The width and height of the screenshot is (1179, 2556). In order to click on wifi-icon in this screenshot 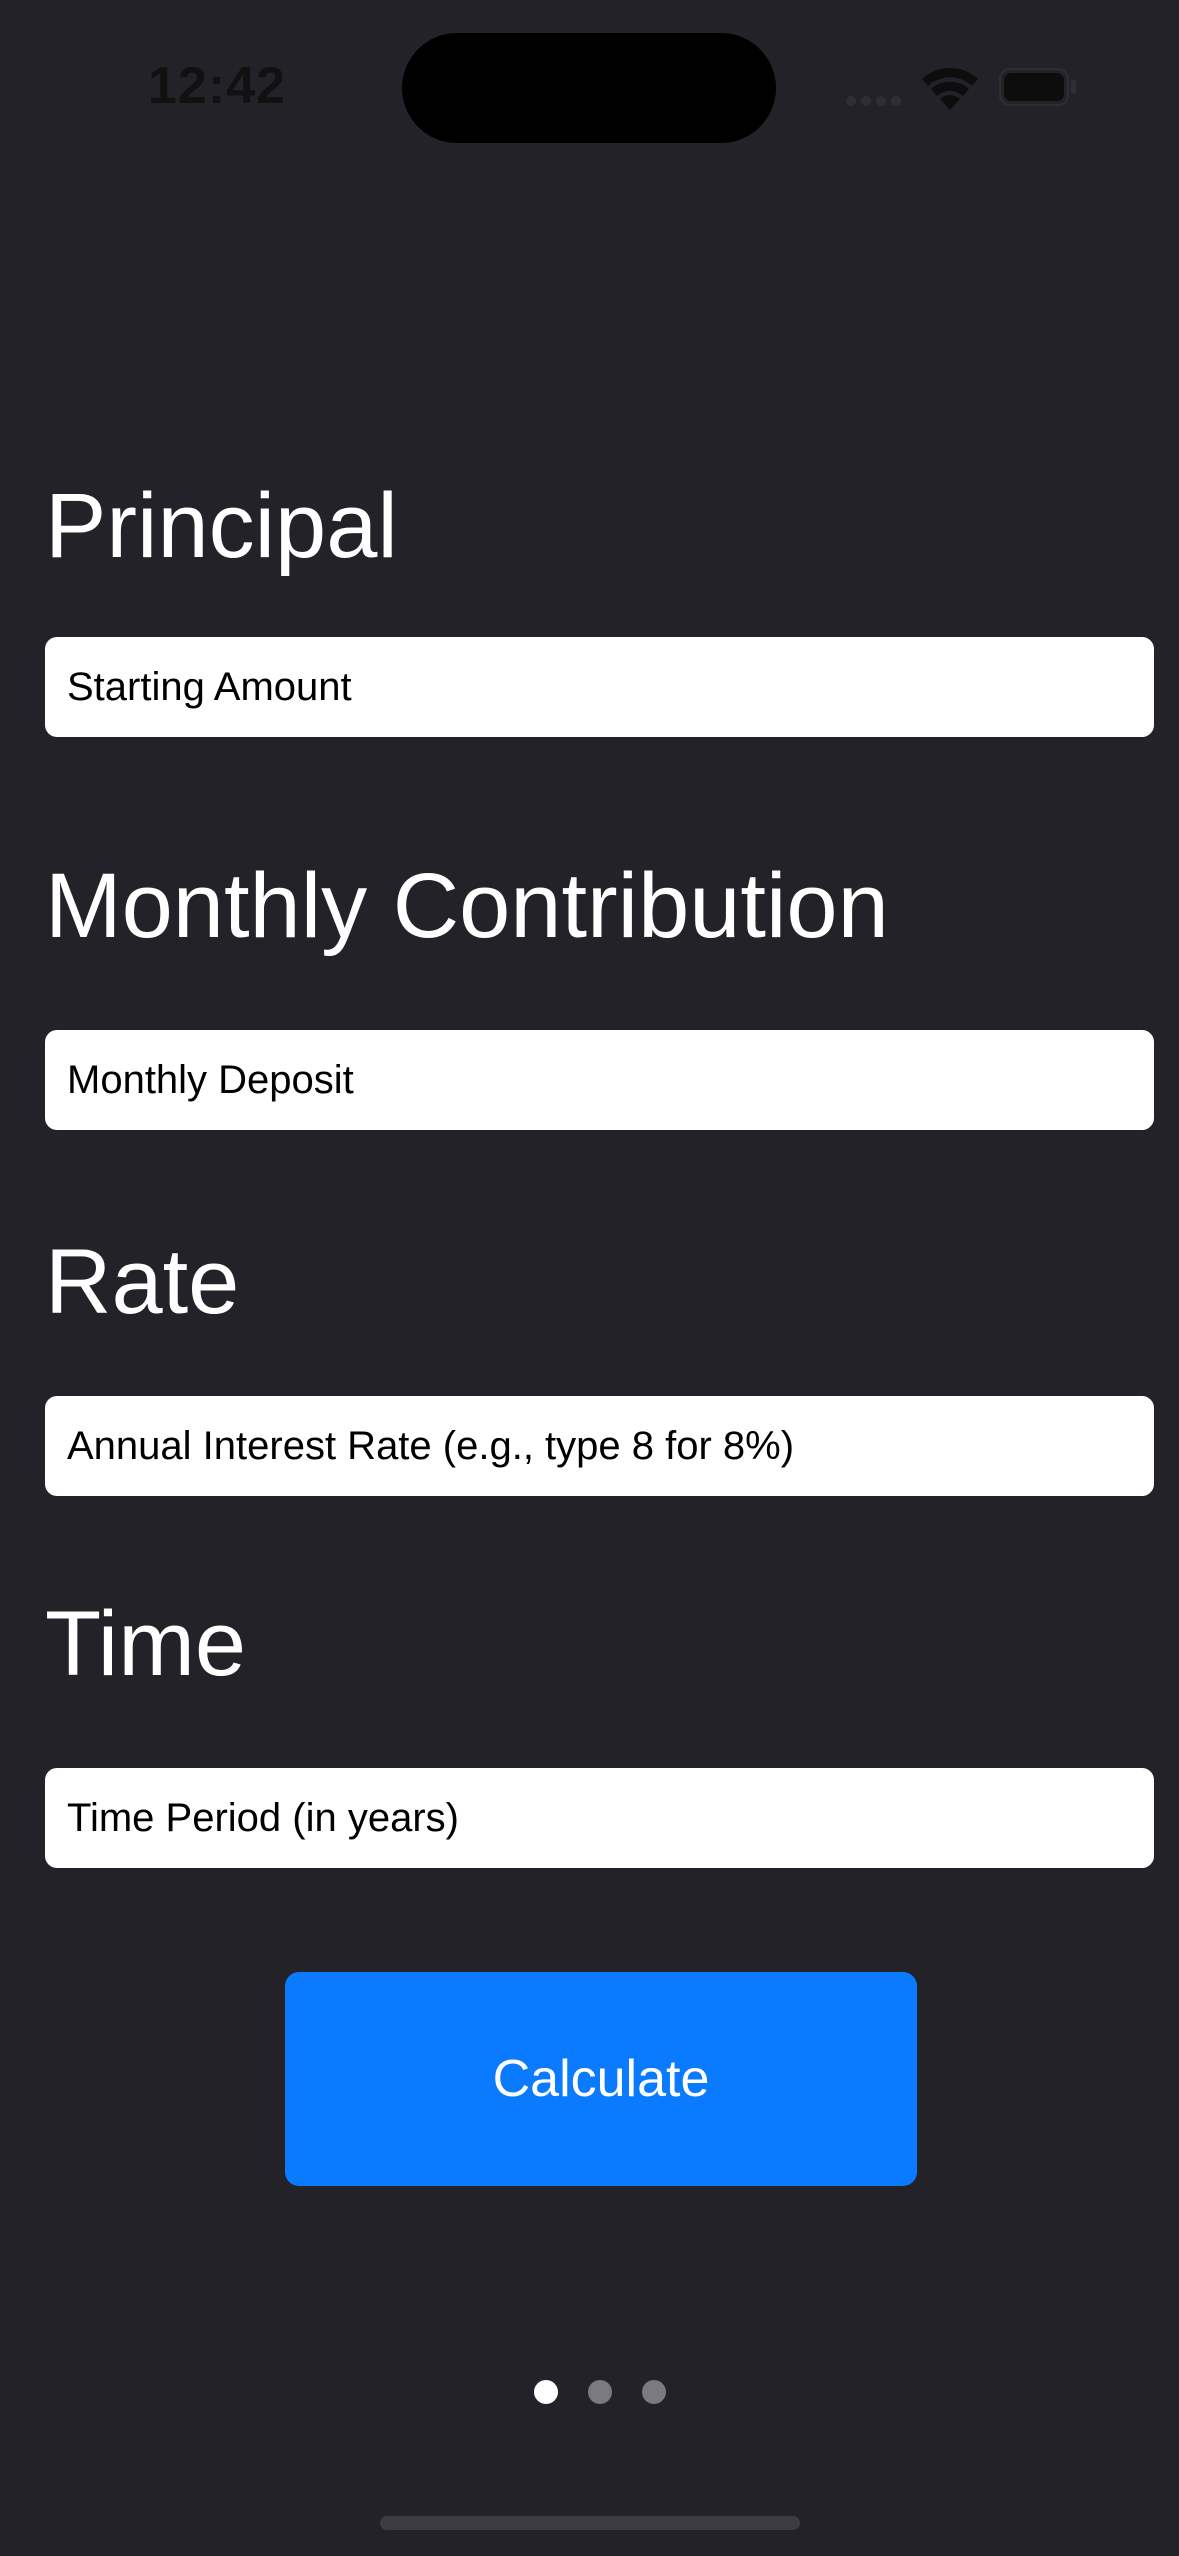, I will do `click(950, 88)`.